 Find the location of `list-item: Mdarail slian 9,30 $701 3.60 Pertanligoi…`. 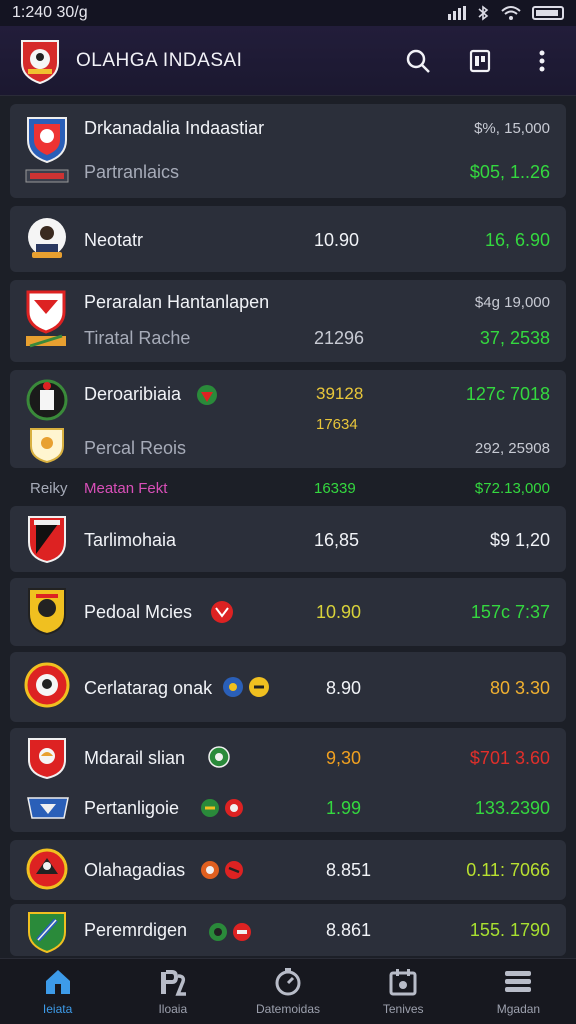

list-item: Mdarail slian 9,30 $701 3.60 Pertanligoi… is located at coordinates (288, 780).